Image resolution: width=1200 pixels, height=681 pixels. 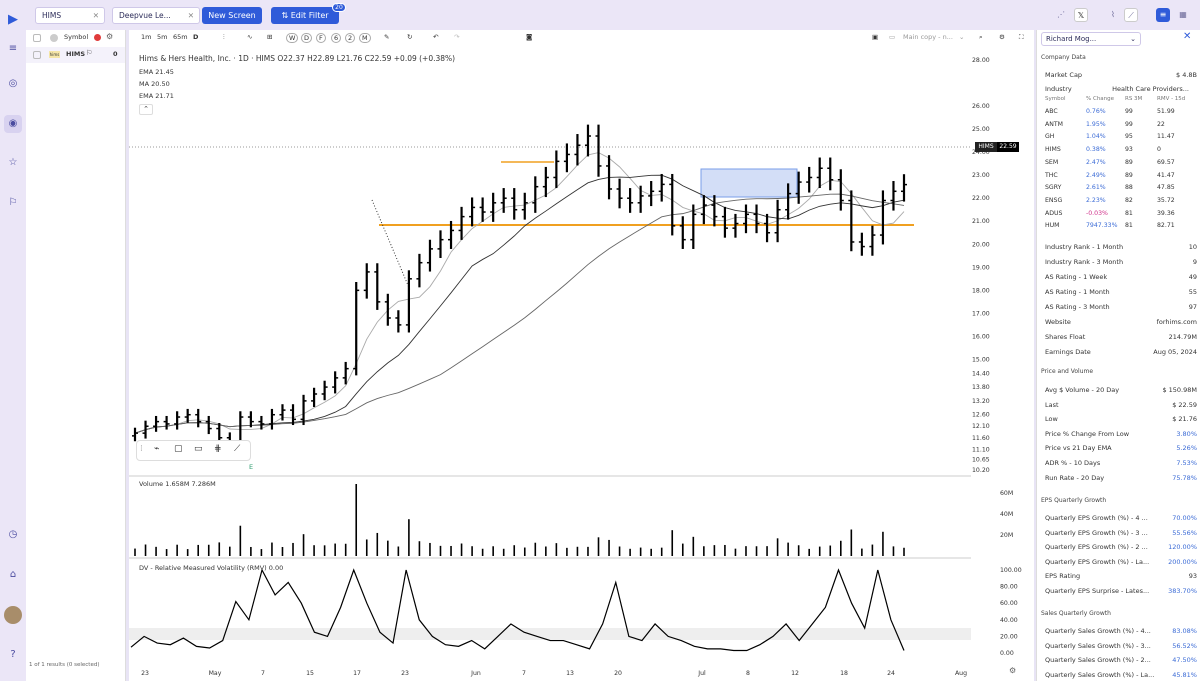 I want to click on market-cap-label: Market Cap, so click(x=1064, y=75).